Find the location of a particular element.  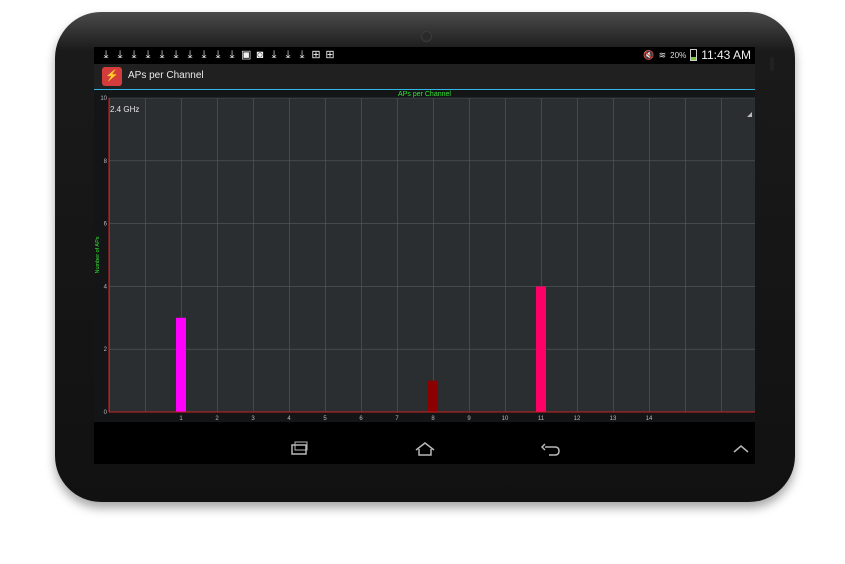

back-button is located at coordinates (550, 449).